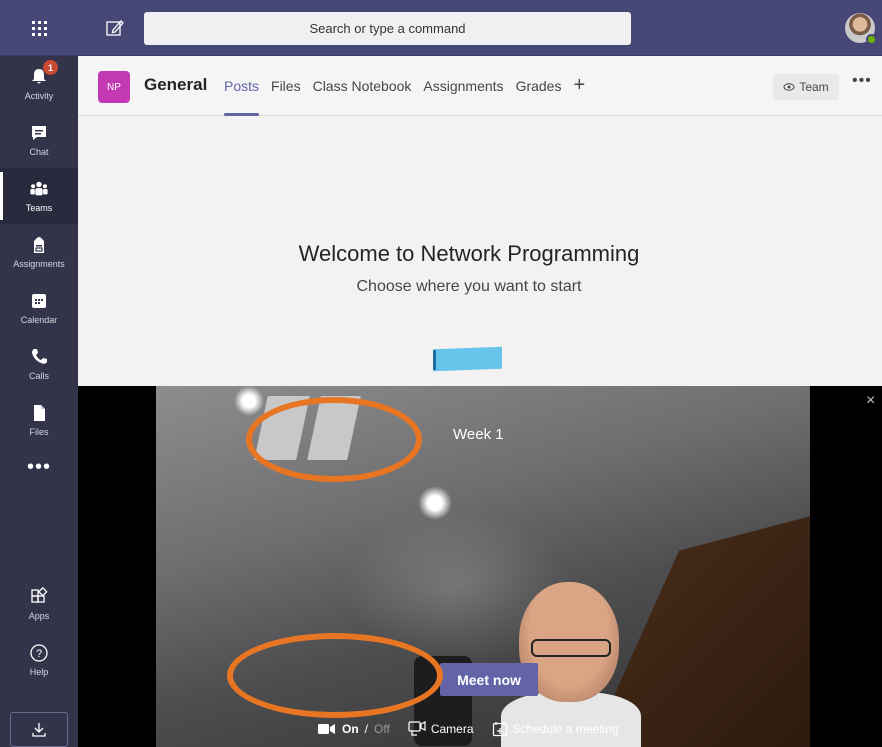  What do you see at coordinates (539, 97) in the screenshot?
I see `tab-grades: Grades` at bounding box center [539, 97].